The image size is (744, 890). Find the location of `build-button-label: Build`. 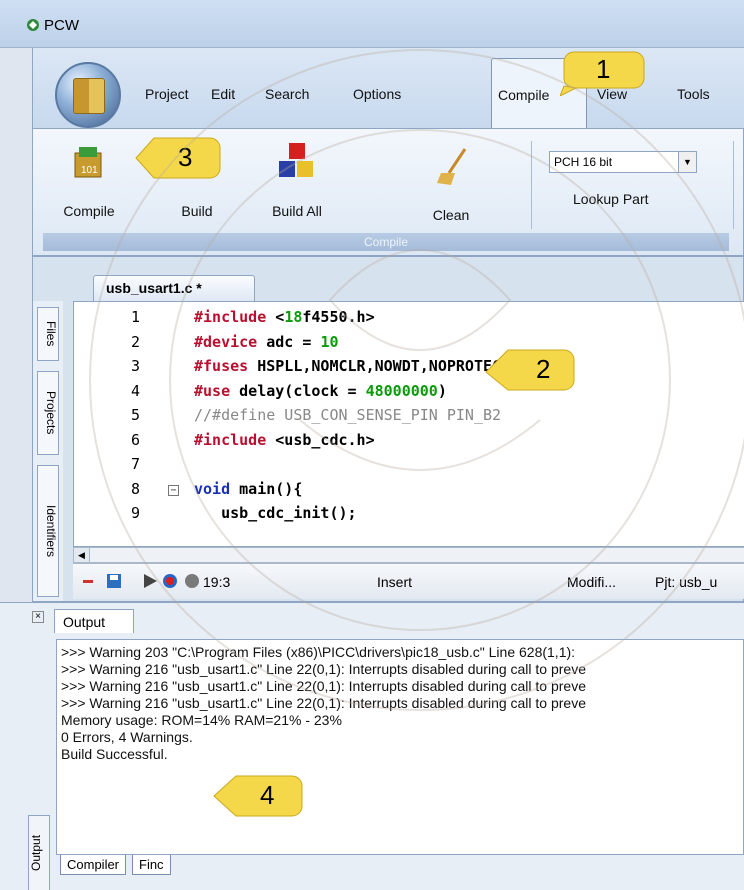

build-button-label: Build is located at coordinates (197, 211).